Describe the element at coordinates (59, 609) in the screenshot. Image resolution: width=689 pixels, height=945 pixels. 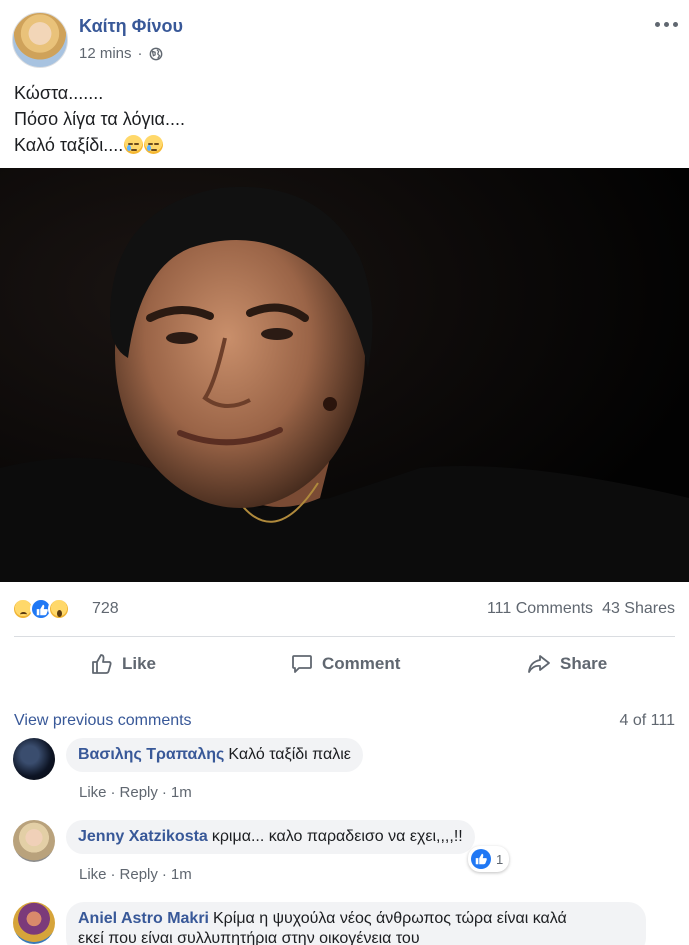
I see `wow-reaction-icon` at that location.